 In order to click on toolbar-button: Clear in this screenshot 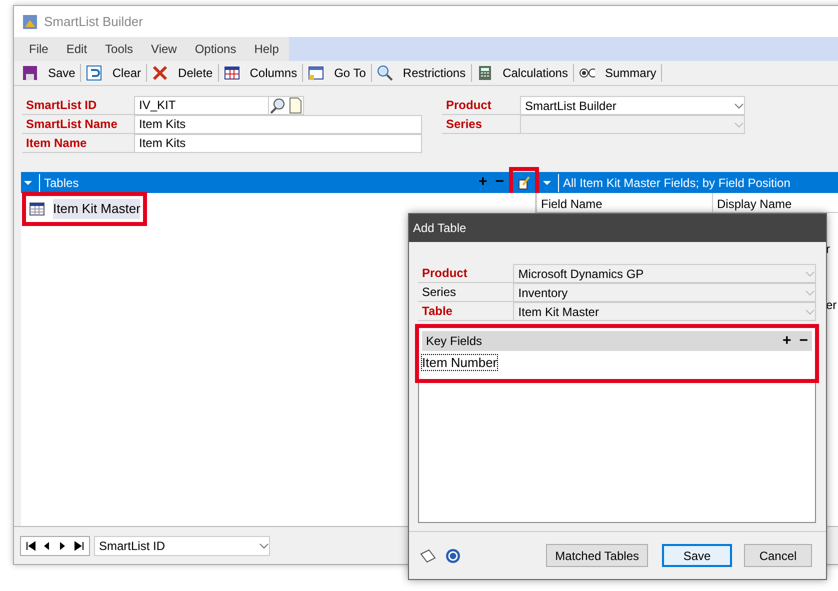, I will do `click(114, 73)`.